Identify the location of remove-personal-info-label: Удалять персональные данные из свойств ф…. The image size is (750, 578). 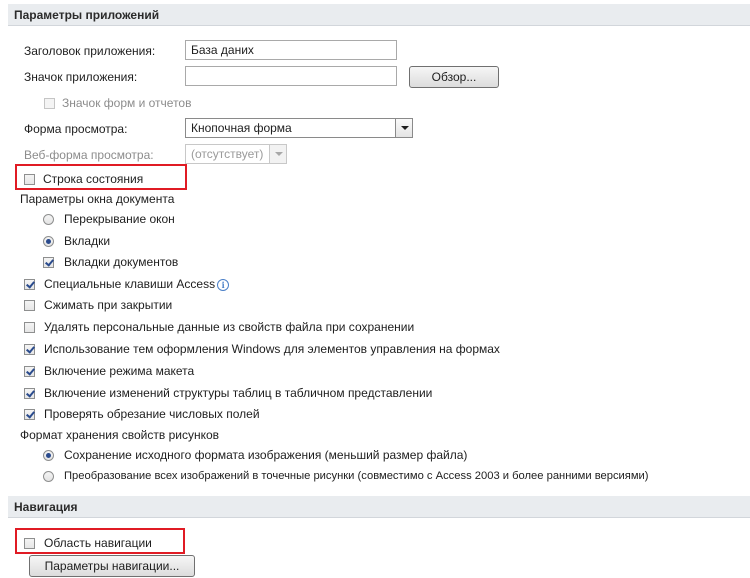
(229, 327).